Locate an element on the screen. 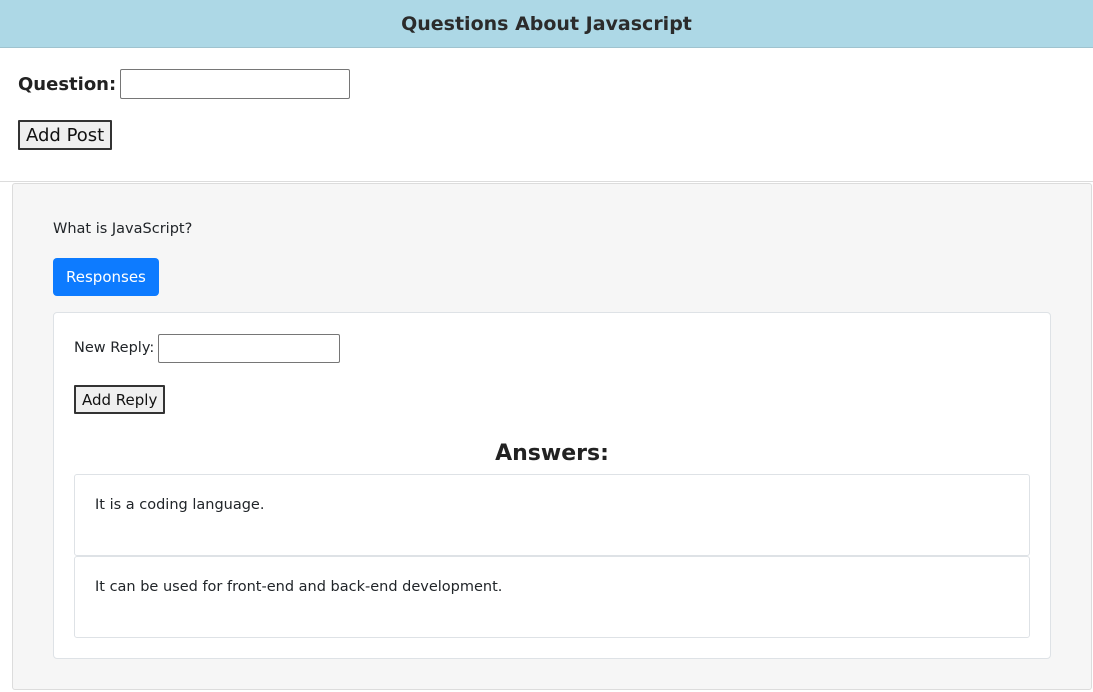 This screenshot has width=1093, height=692. post-question-text: What is JavaScript? is located at coordinates (123, 229).